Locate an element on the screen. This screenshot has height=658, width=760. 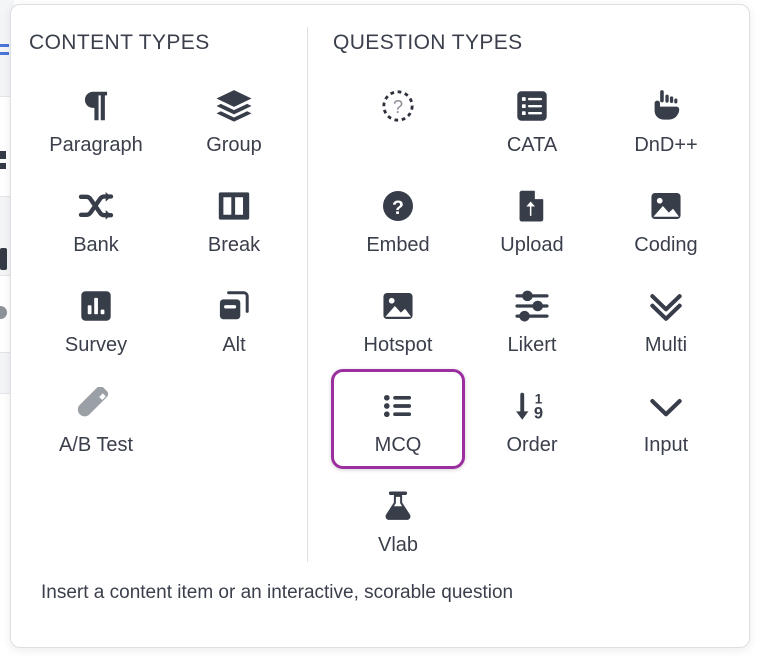
tile-label: Embed is located at coordinates (398, 245).